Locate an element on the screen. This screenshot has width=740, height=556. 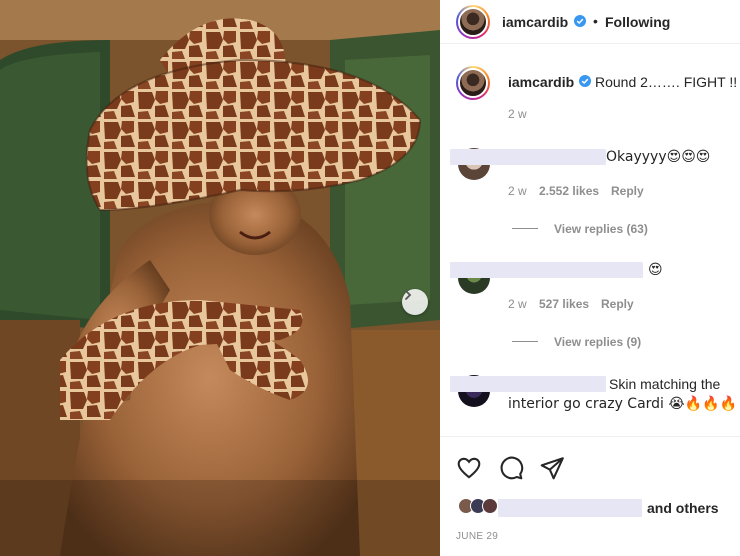
post-header: iamcardib • Following is located at coordinates (590, 22).